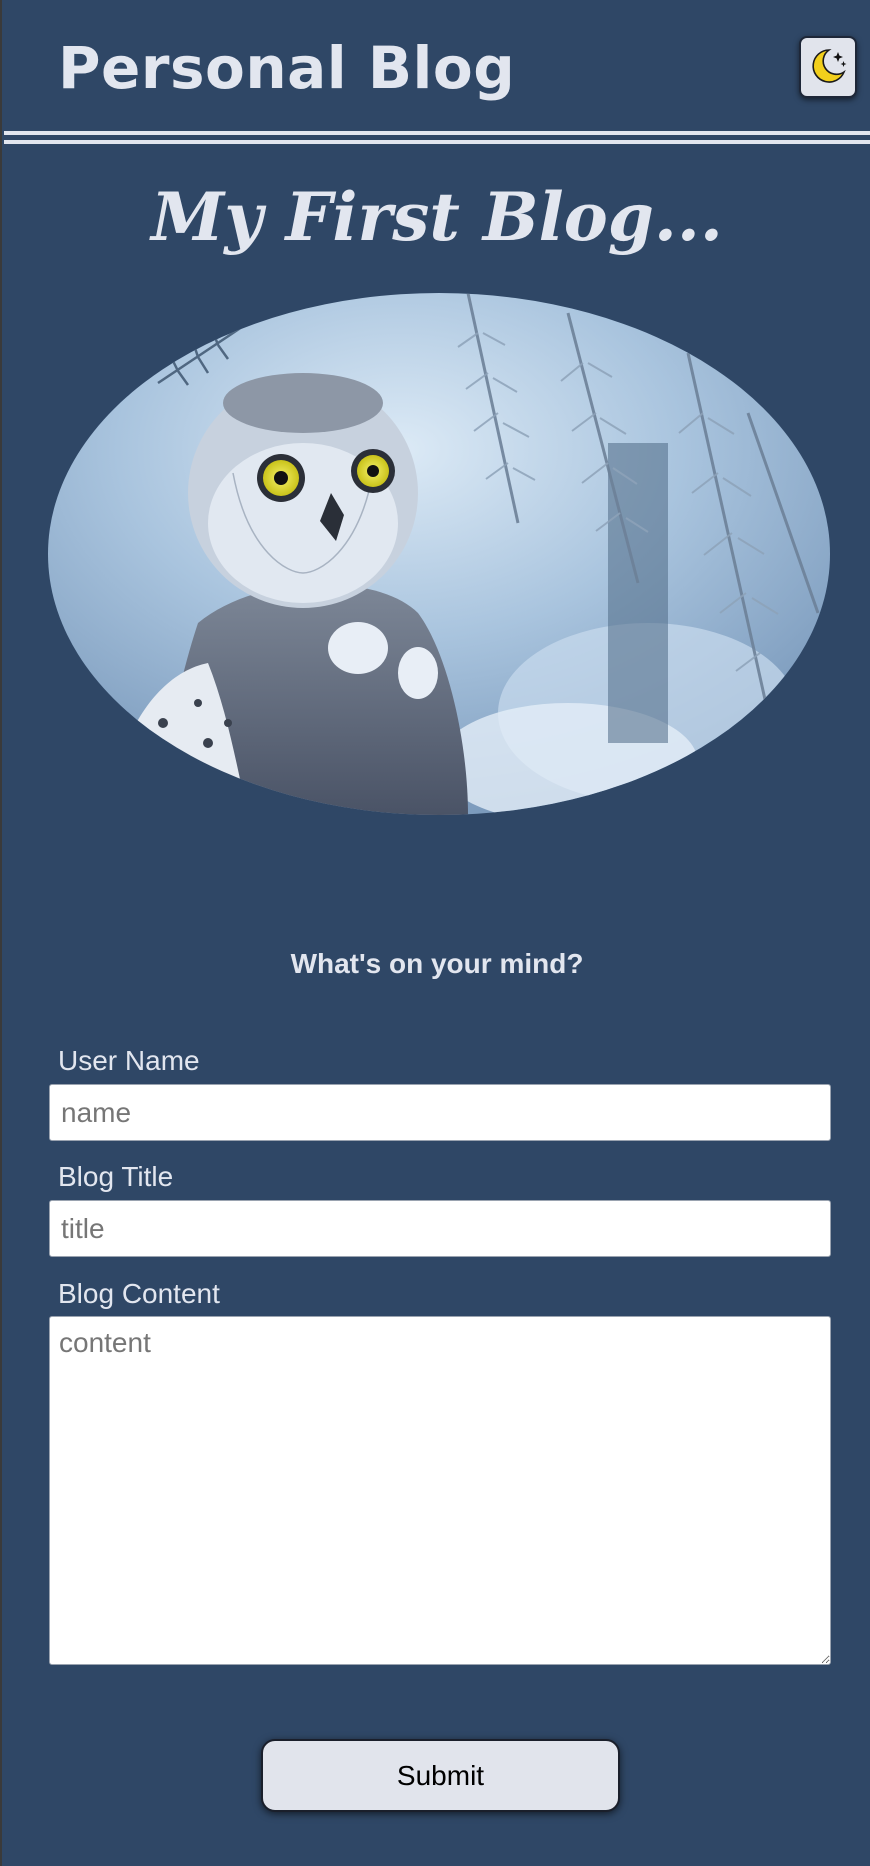 Image resolution: width=870 pixels, height=1866 pixels. I want to click on moon-stars-icon, so click(828, 67).